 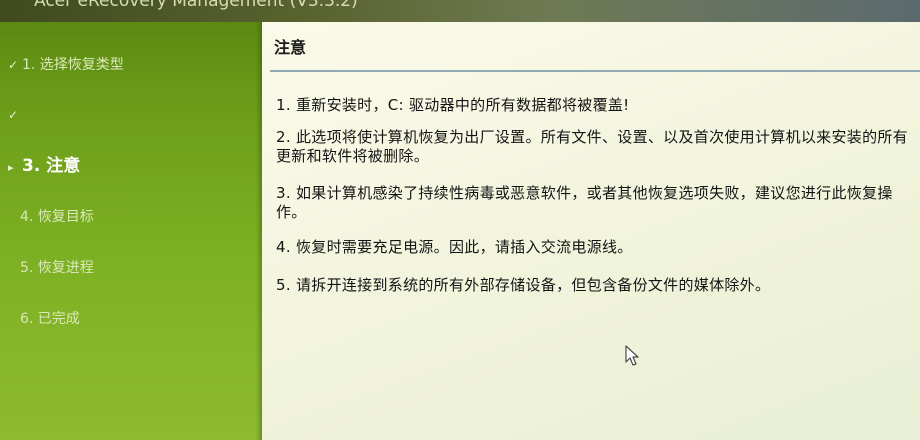 I want to click on step-label: 1. 选择恢复类型, so click(x=73, y=65).